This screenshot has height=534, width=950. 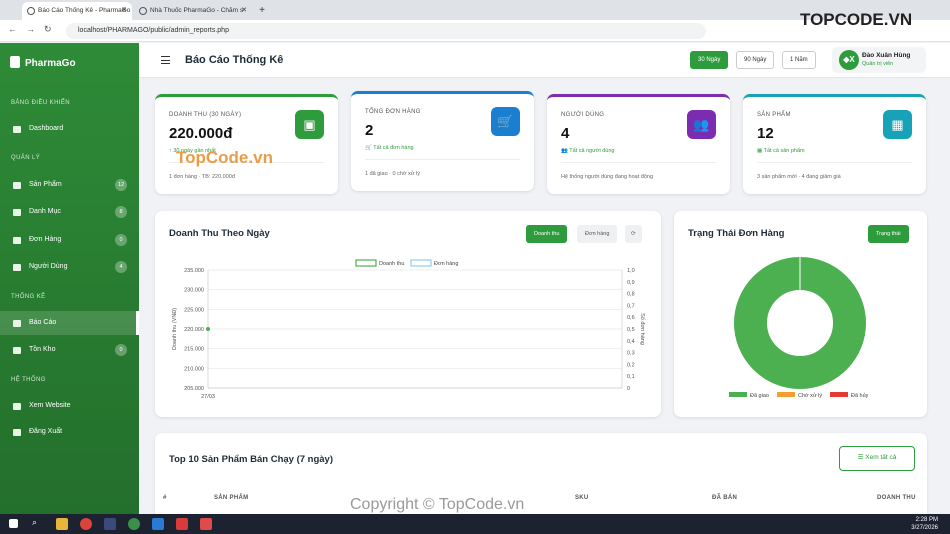 What do you see at coordinates (879, 60) in the screenshot?
I see `user-menu: ◆X Đào Xuân Hùng Quản trị viên` at bounding box center [879, 60].